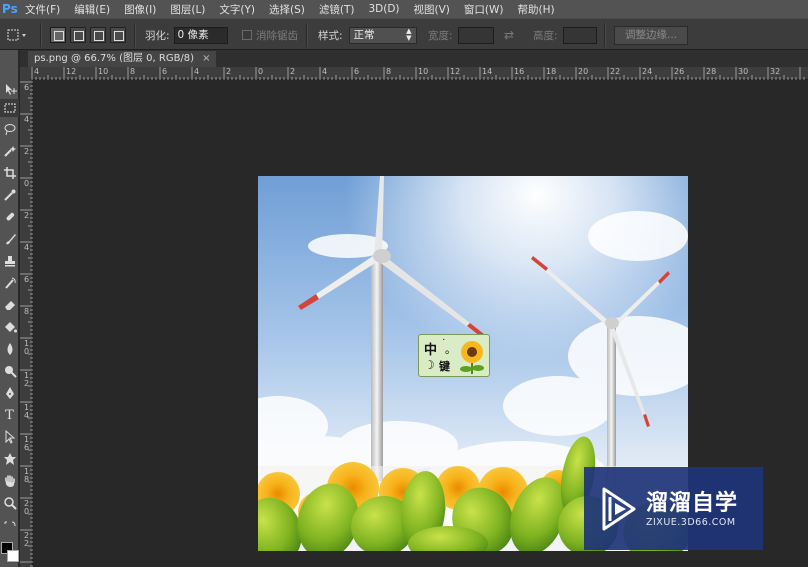 This screenshot has height=567, width=808. I want to click on ruler-top-label: 0, so click(261, 71).